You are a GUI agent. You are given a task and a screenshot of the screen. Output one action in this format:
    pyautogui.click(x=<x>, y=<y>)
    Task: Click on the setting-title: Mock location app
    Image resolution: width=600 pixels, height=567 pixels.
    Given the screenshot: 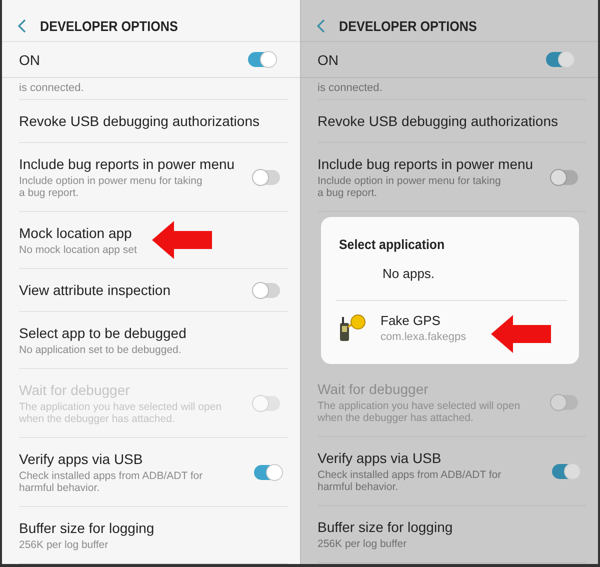 What is the action you would take?
    pyautogui.click(x=78, y=233)
    